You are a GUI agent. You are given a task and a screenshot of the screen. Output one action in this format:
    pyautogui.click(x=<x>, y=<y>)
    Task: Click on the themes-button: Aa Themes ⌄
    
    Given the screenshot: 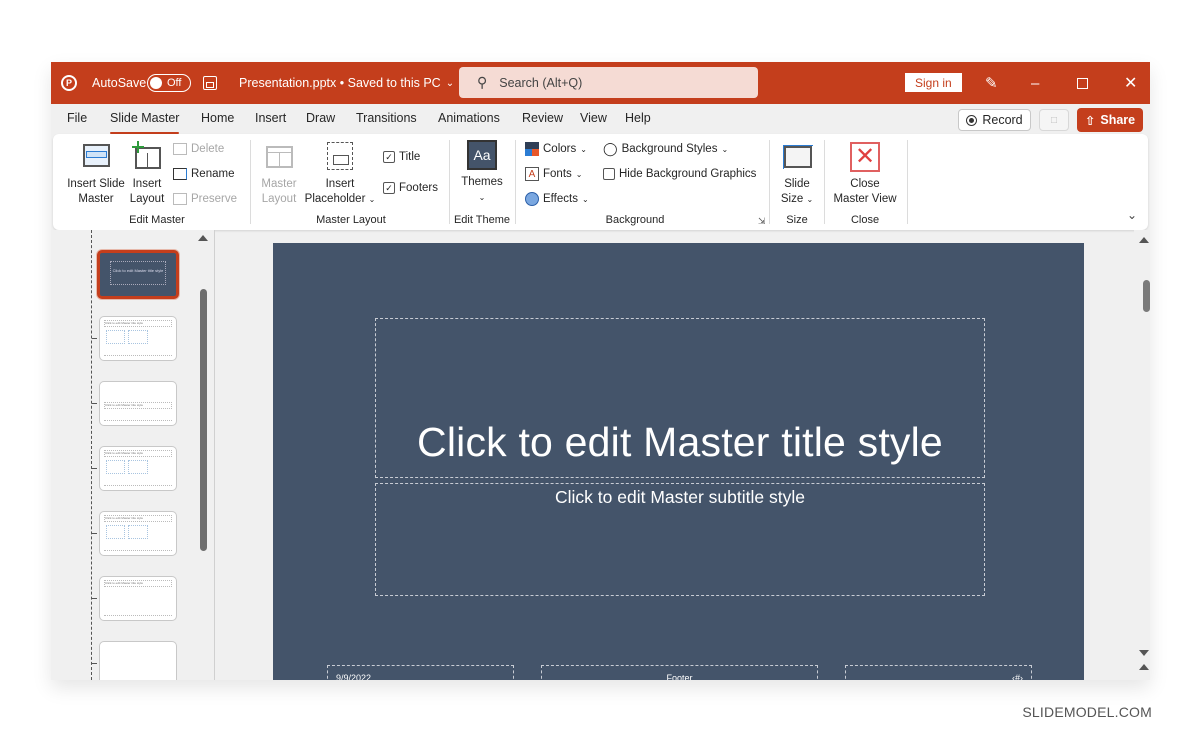 What is the action you would take?
    pyautogui.click(x=482, y=172)
    